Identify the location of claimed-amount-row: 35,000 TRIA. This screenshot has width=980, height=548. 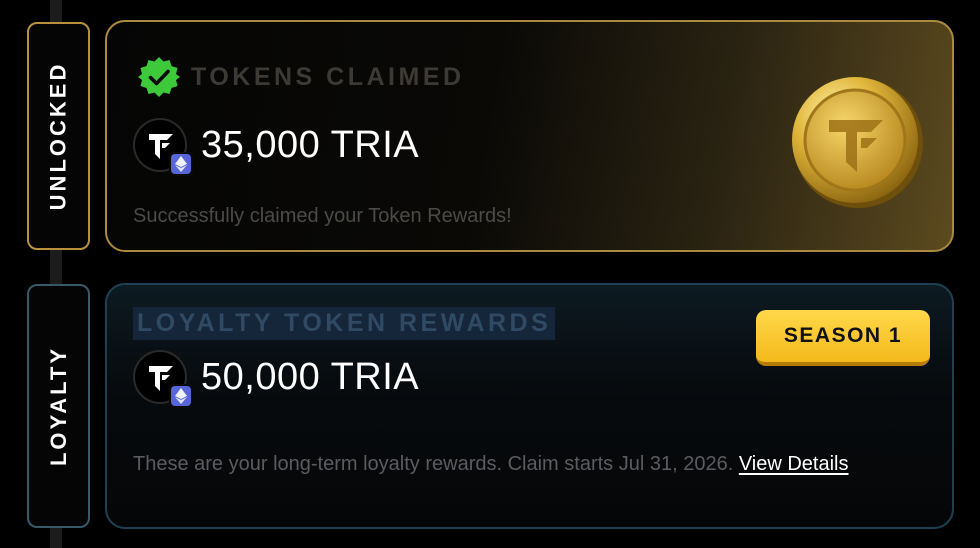
(276, 147).